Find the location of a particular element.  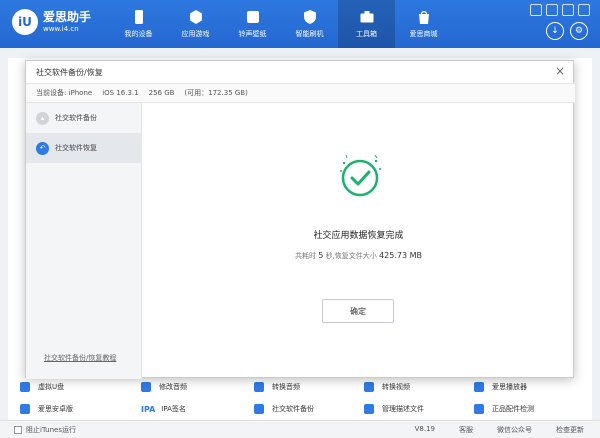

app-logo: iU 爱思助手 www.i4.cn is located at coordinates (51, 22).